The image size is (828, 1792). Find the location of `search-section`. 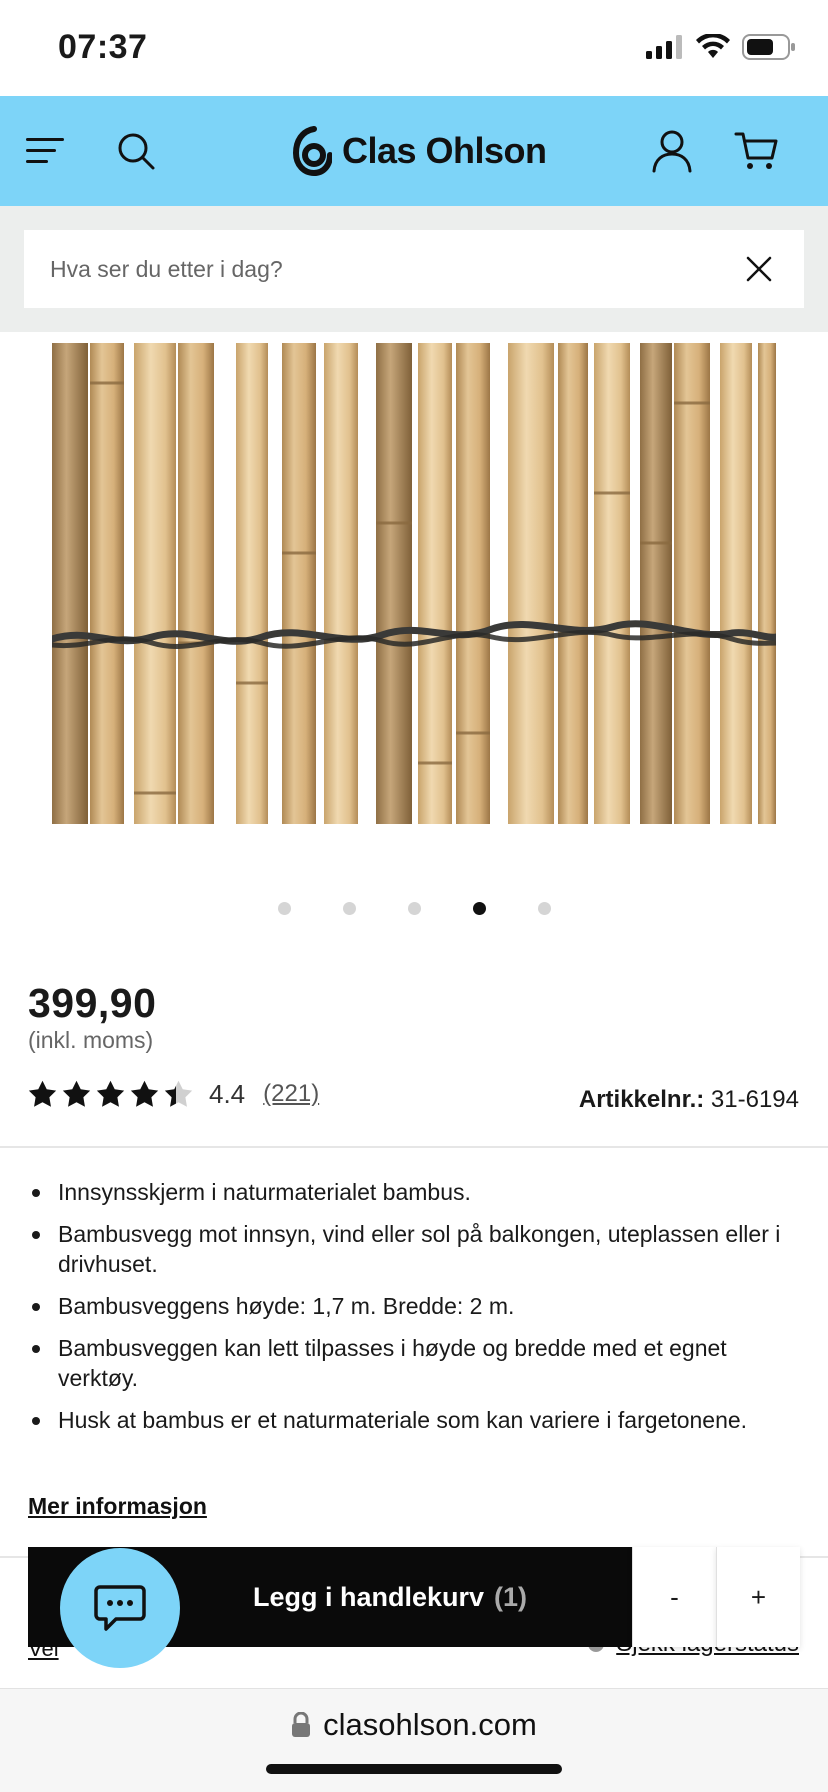

search-section is located at coordinates (414, 269).